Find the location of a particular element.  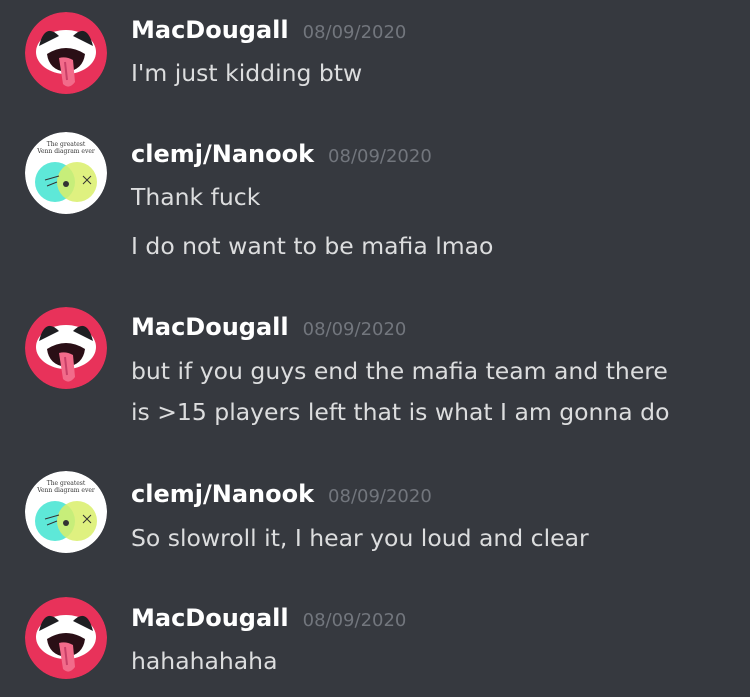

message-text: I'm just kidding btw is located at coordinates (247, 73).